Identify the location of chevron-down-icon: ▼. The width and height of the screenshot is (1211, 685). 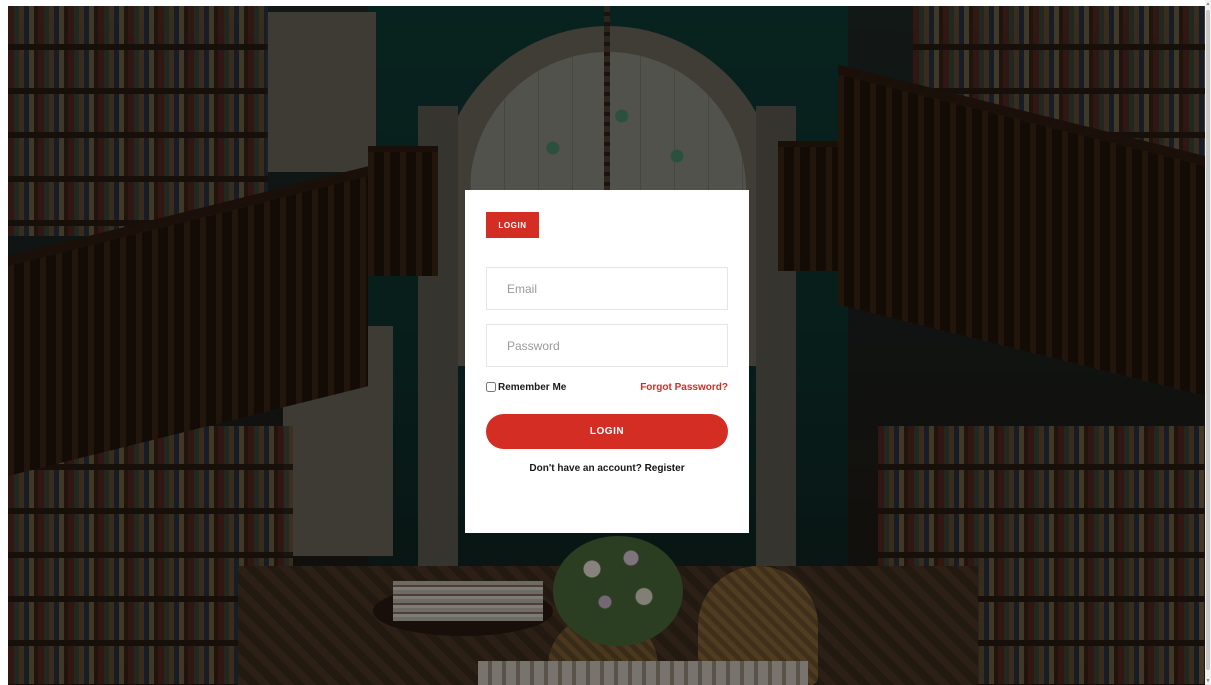
(1208, 681).